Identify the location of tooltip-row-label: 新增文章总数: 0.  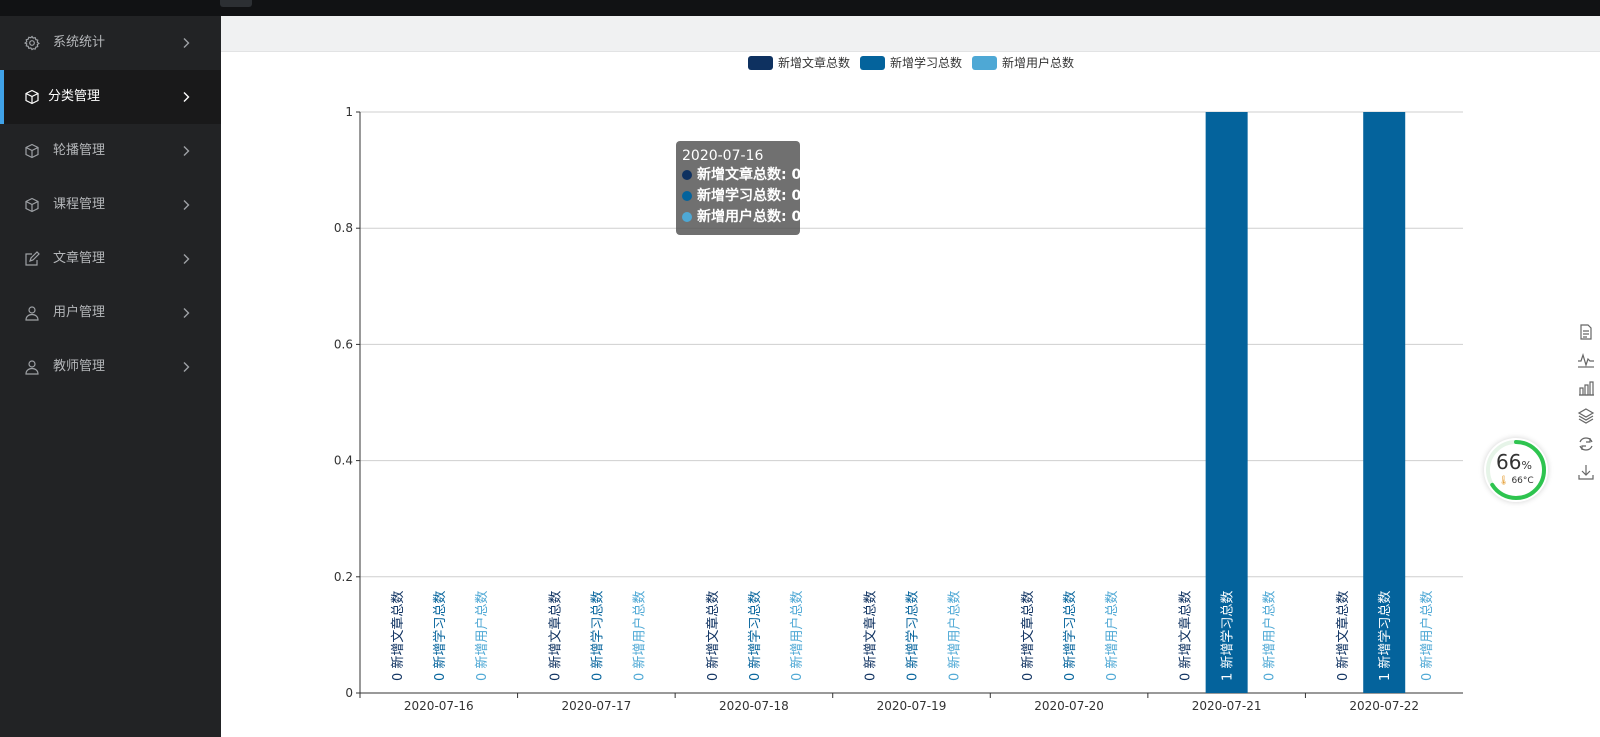
(749, 175).